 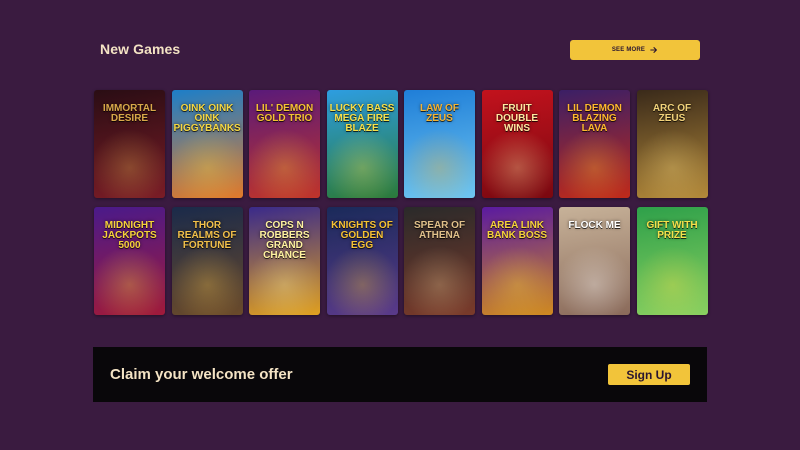 What do you see at coordinates (129, 261) in the screenshot?
I see `game-tile: MIDNIGHT JACKPOTS 5000` at bounding box center [129, 261].